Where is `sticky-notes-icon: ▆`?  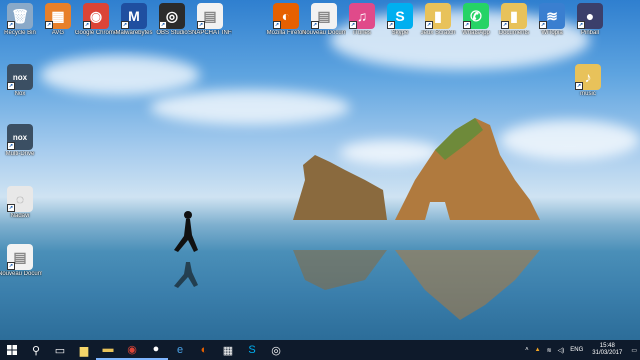 sticky-notes-icon: ▆ is located at coordinates (84, 350).